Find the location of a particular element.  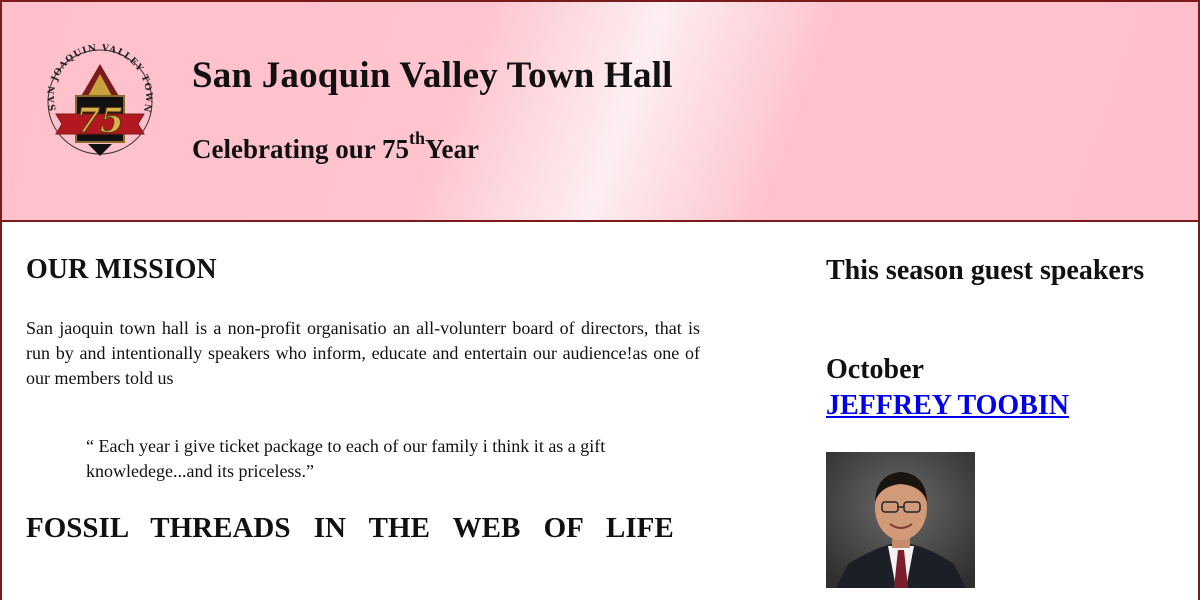

speaker-portrait-icon is located at coordinates (900, 520).